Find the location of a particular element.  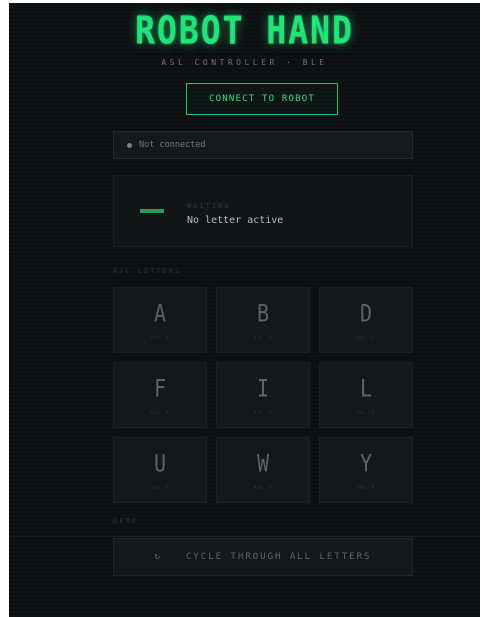

letter-card-u: U VAL 6 is located at coordinates (160, 470).